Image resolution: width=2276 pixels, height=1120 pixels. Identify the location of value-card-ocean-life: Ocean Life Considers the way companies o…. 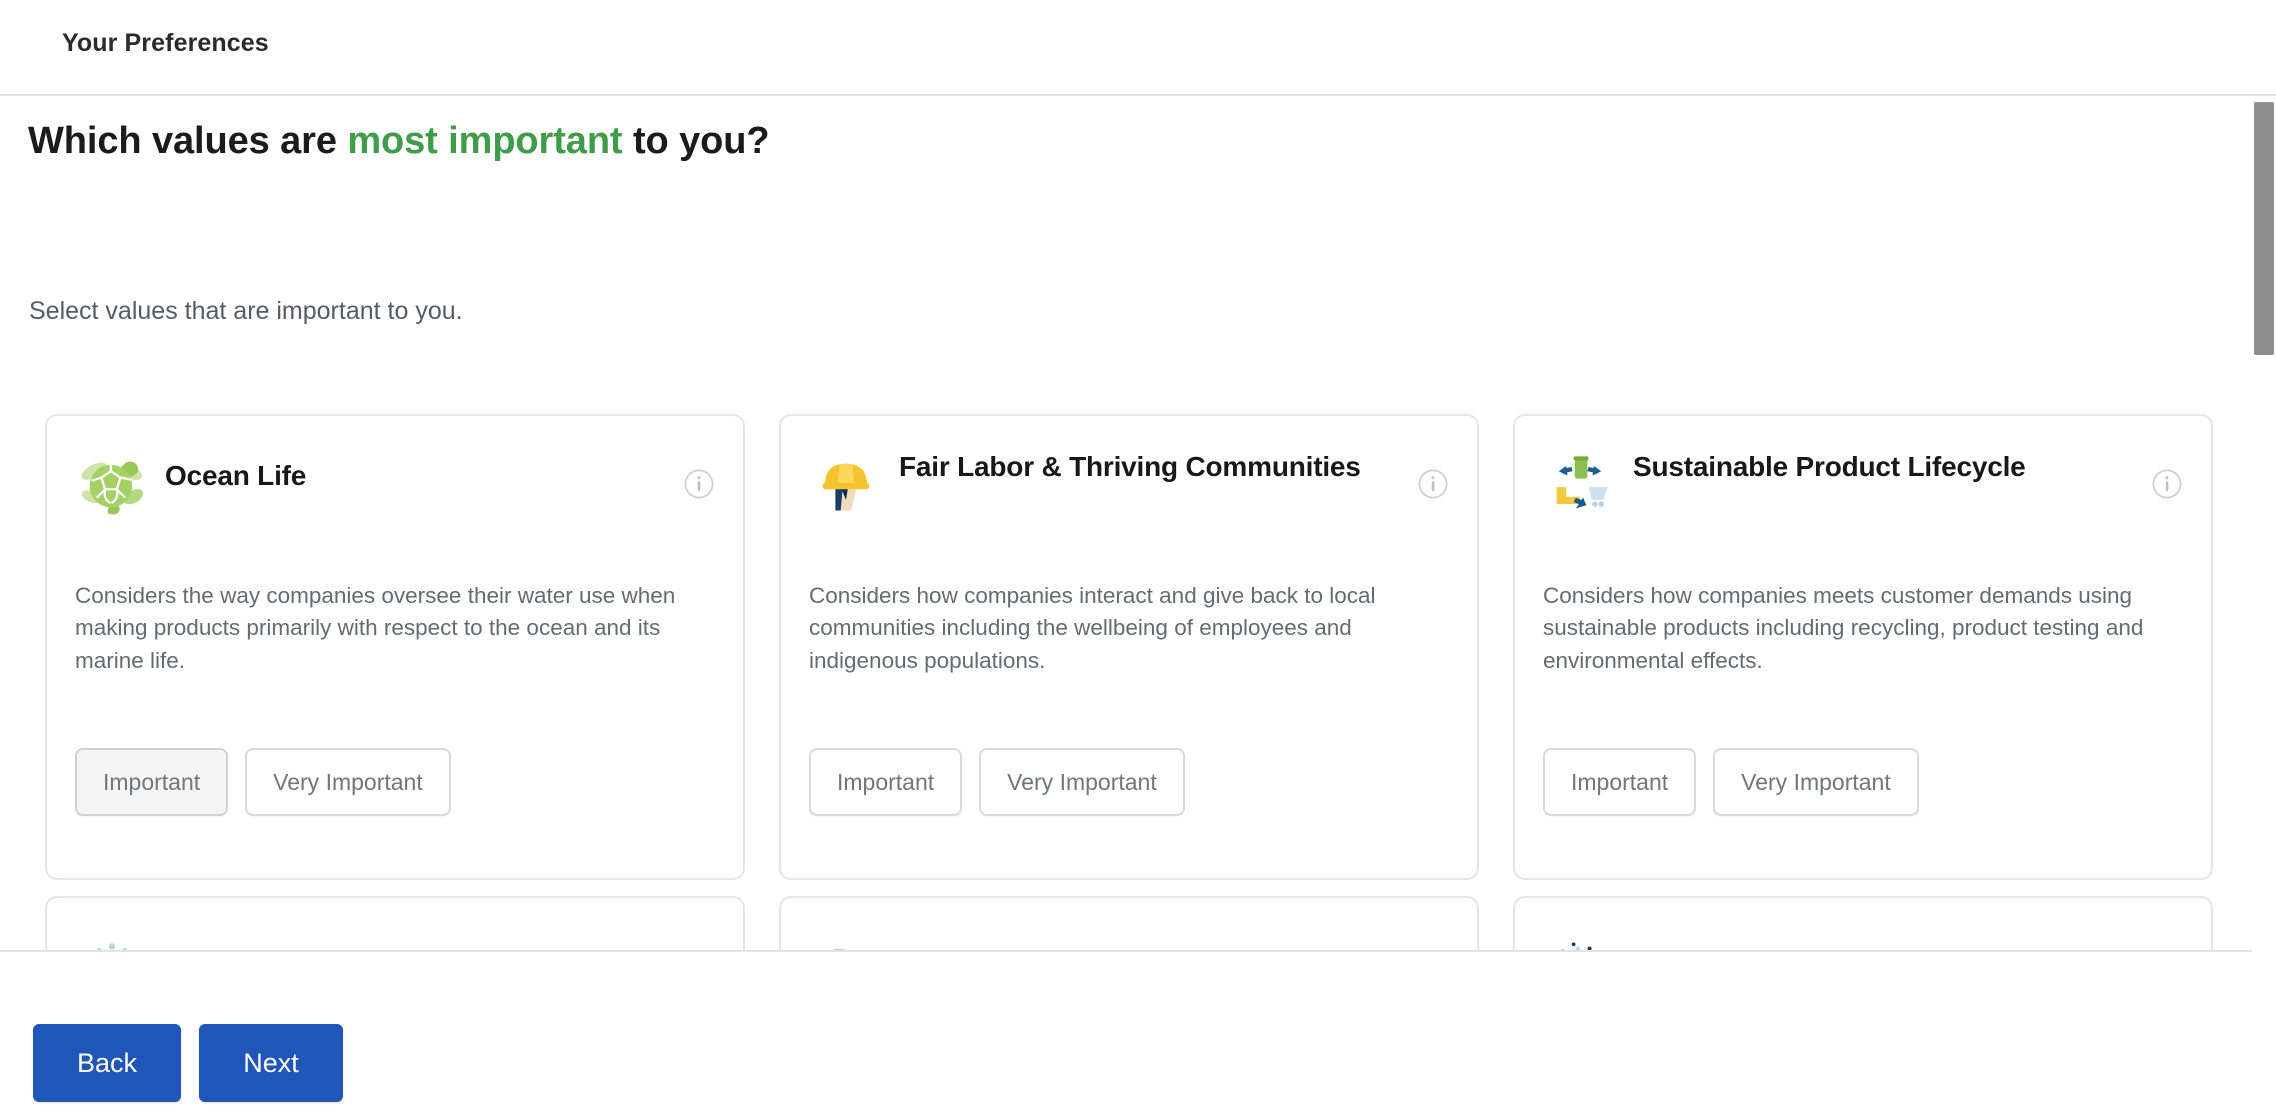
(395, 647).